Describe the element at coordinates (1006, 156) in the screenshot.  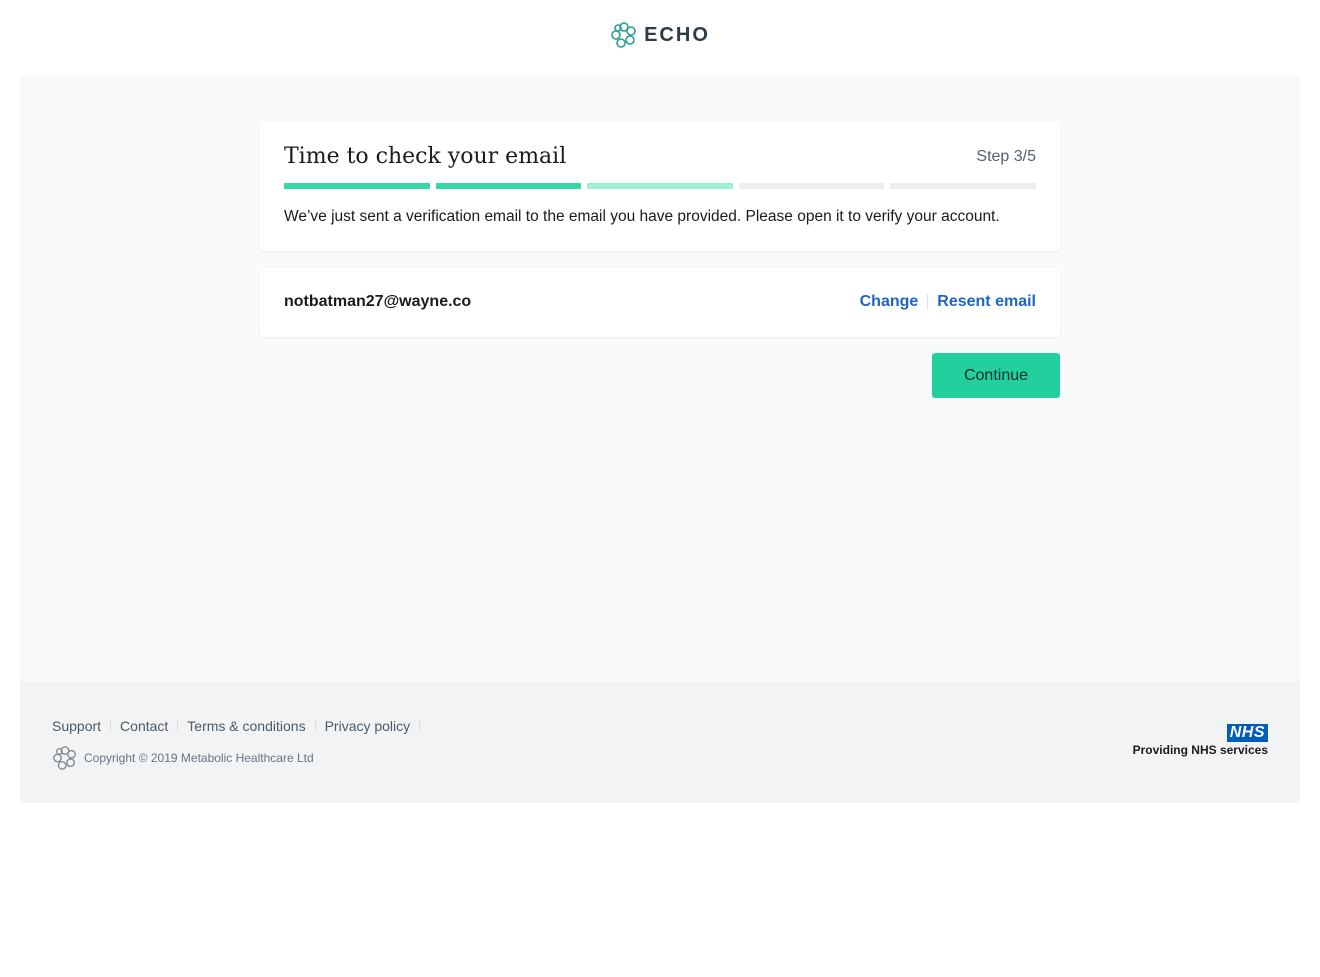
I see `step-indicator: Step 3/5` at that location.